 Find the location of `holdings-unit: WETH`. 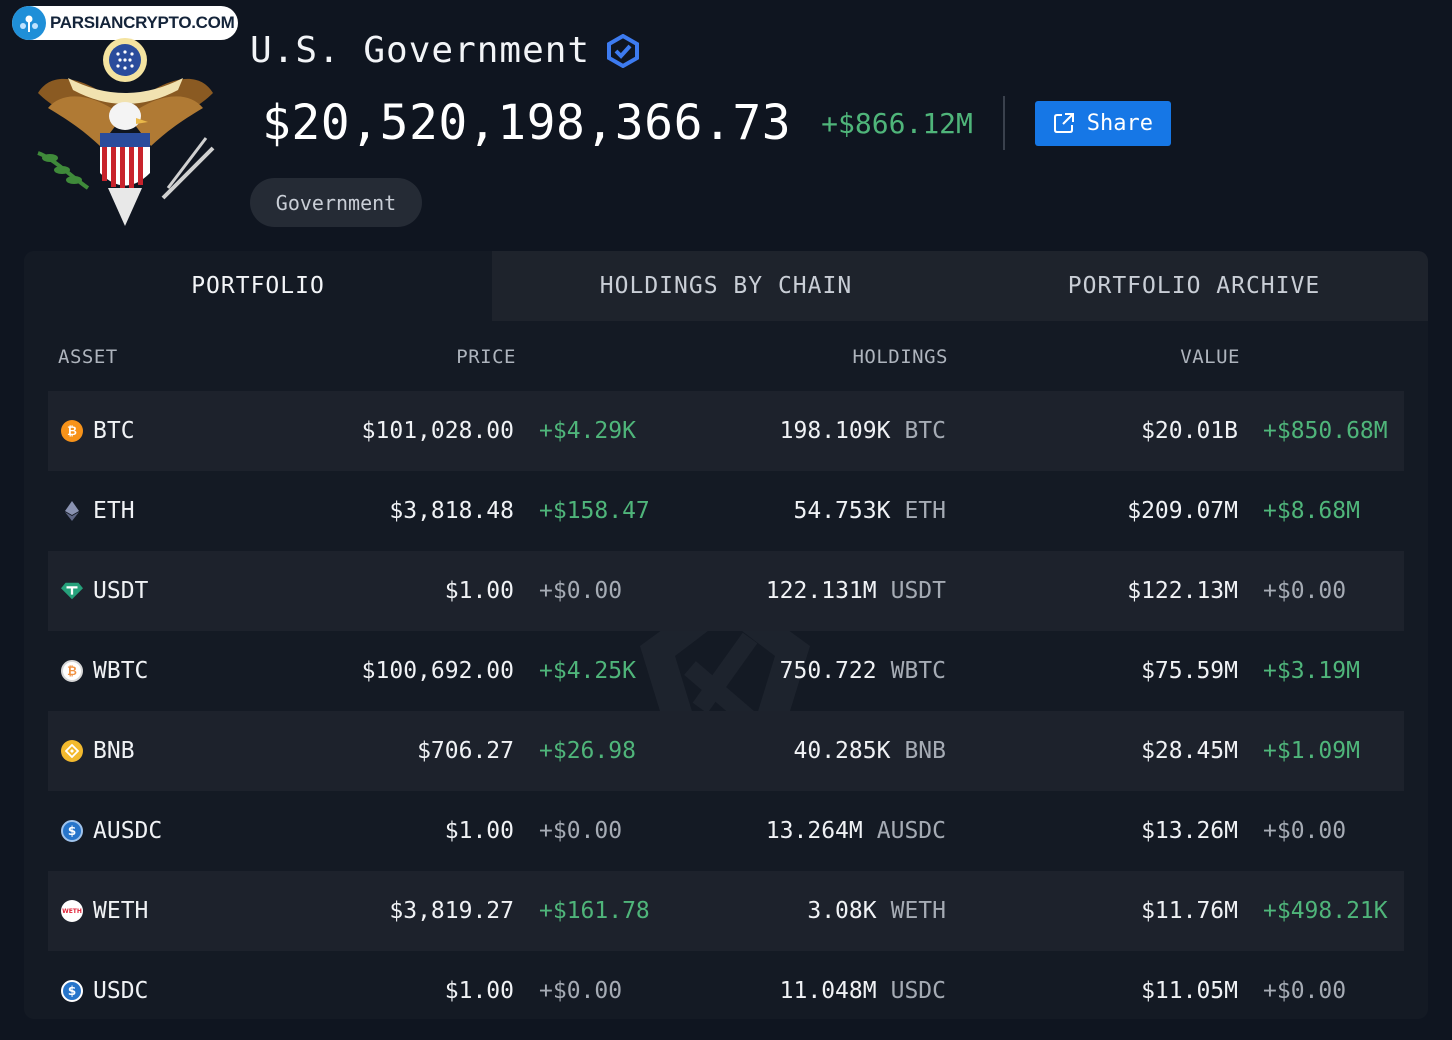

holdings-unit: WETH is located at coordinates (918, 911).